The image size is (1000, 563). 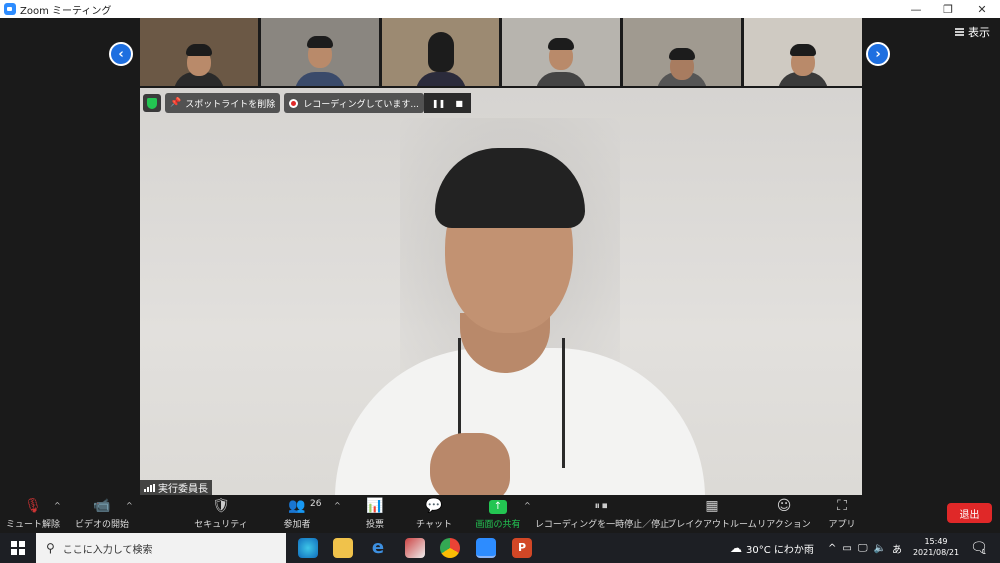 I want to click on remove-spotlight-button: 📌 スポットライトを削除, so click(x=223, y=103).